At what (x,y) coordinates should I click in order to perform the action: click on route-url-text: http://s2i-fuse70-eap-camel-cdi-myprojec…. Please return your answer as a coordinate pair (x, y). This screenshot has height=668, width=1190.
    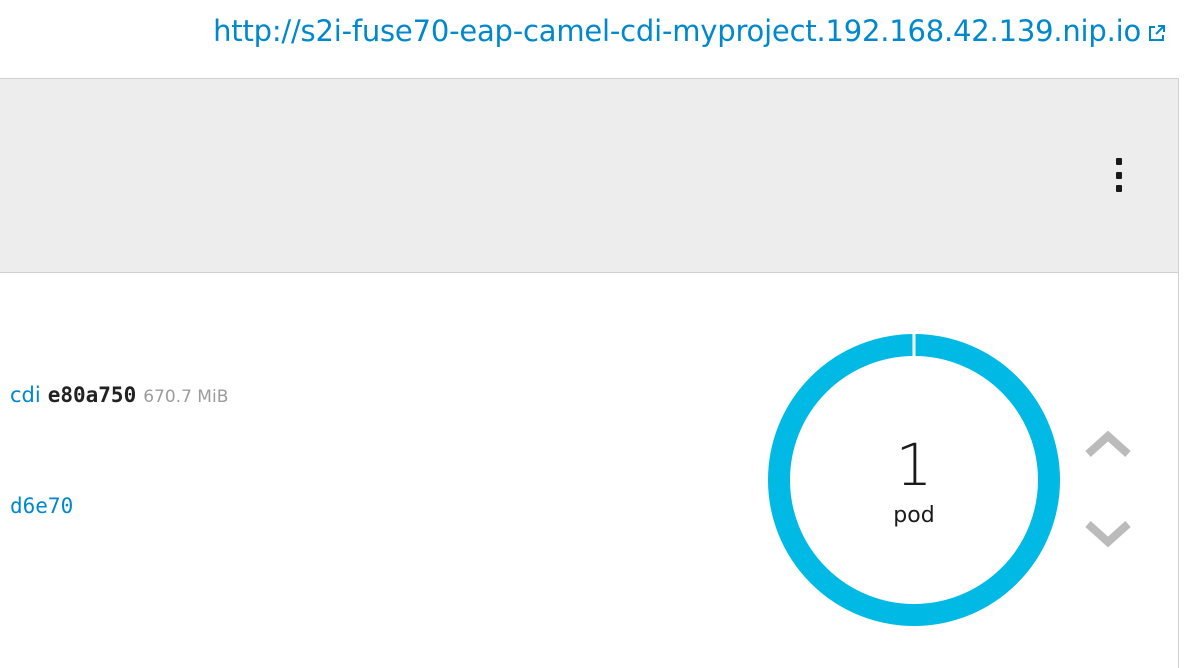
    Looking at the image, I should click on (677, 31).